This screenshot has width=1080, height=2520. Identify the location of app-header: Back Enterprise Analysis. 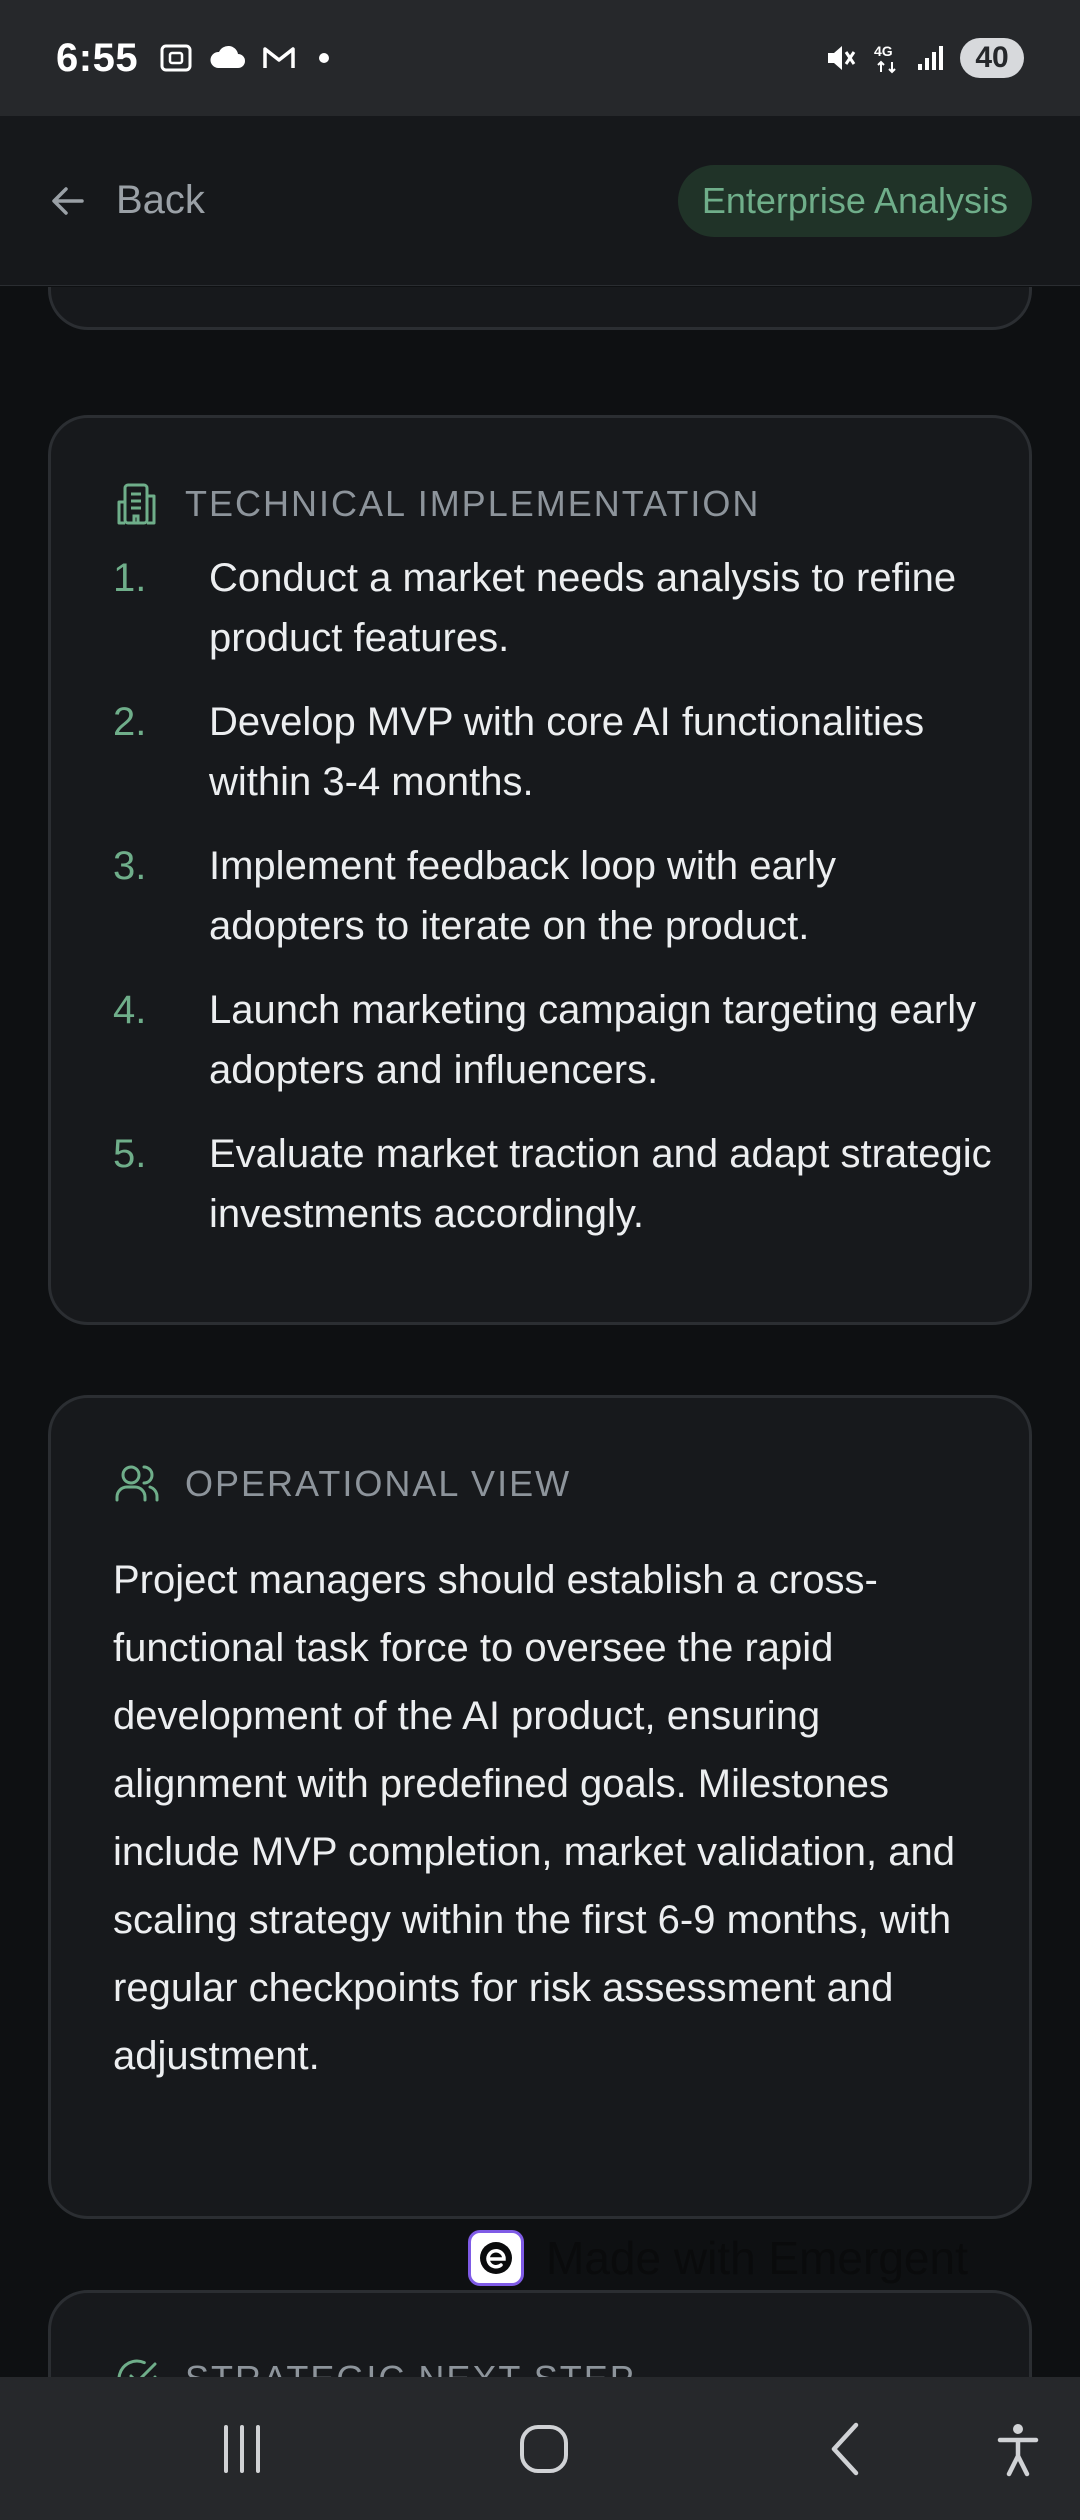
(540, 201).